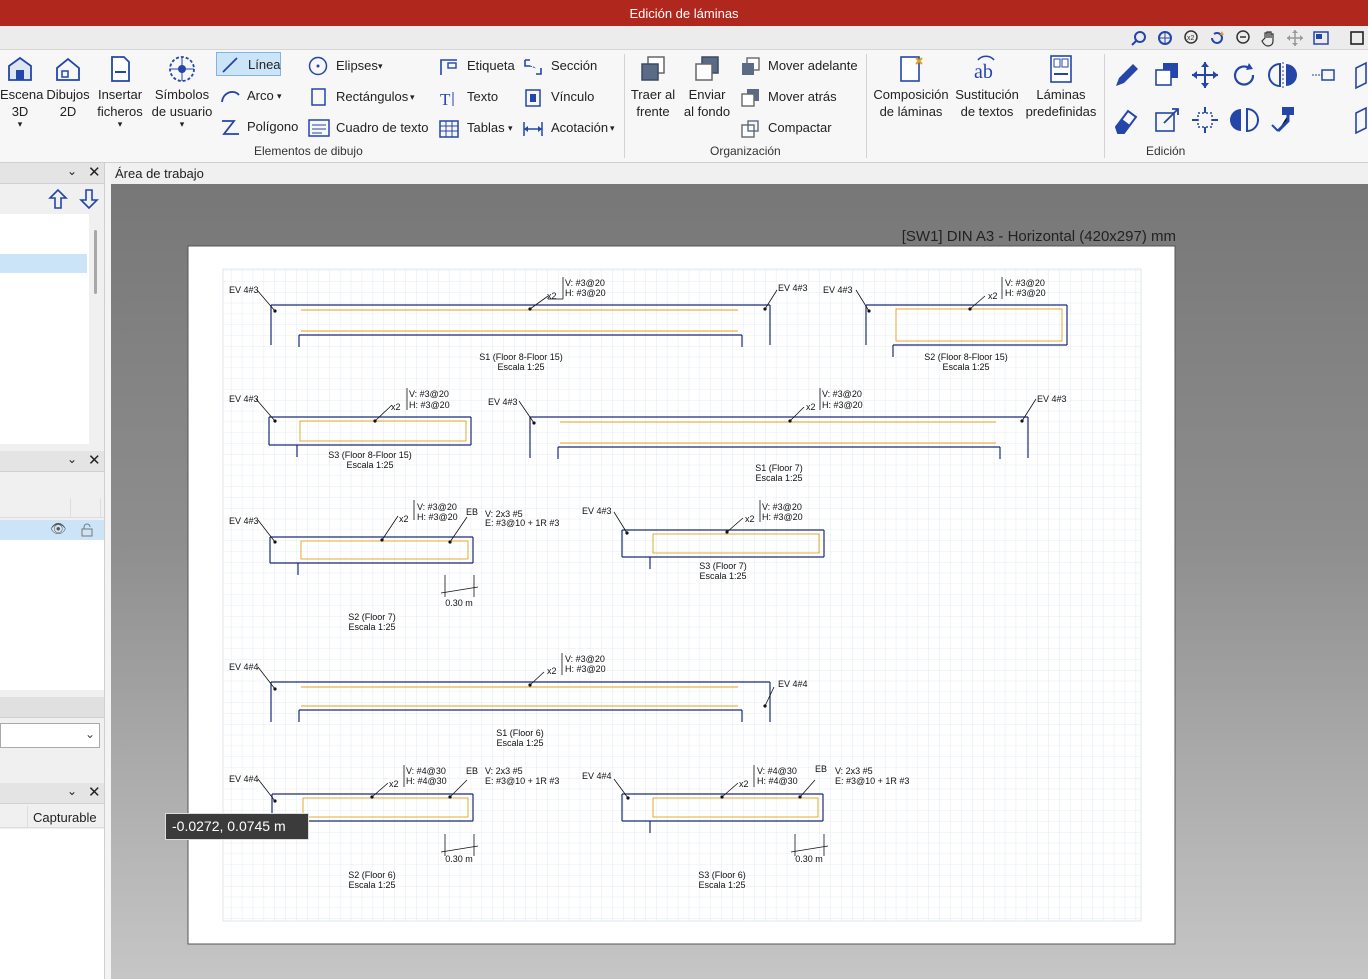  Describe the element at coordinates (120, 91) in the screenshot. I see `insertar-ficheros-button: Insertar ficheros ▾` at that location.